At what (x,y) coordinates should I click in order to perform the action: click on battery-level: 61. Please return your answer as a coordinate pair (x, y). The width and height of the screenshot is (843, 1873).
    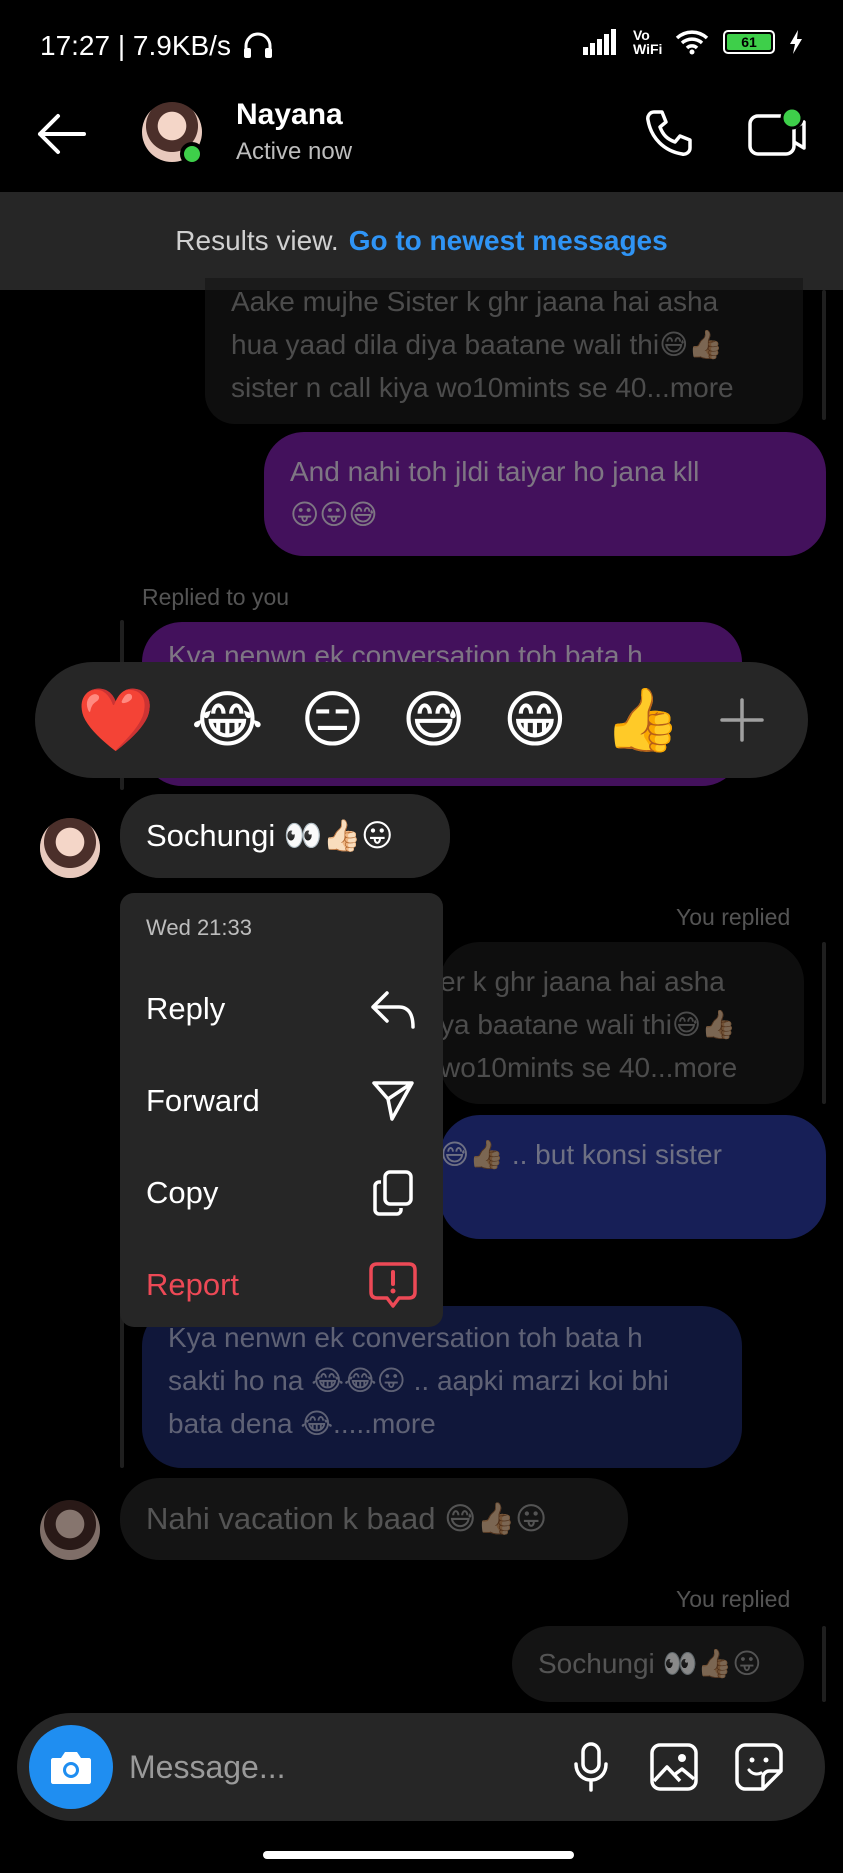
    Looking at the image, I should click on (749, 42).